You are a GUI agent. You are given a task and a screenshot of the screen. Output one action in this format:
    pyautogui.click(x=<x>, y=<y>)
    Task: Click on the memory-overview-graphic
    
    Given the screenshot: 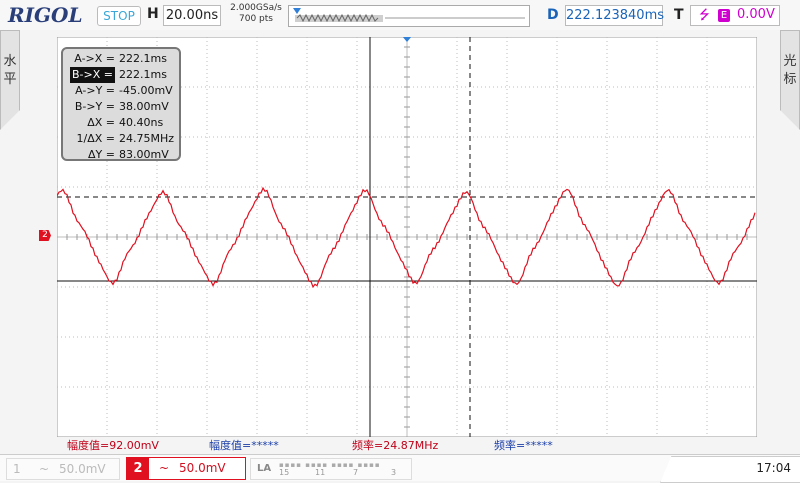 What is the action you would take?
    pyautogui.click(x=409, y=16)
    